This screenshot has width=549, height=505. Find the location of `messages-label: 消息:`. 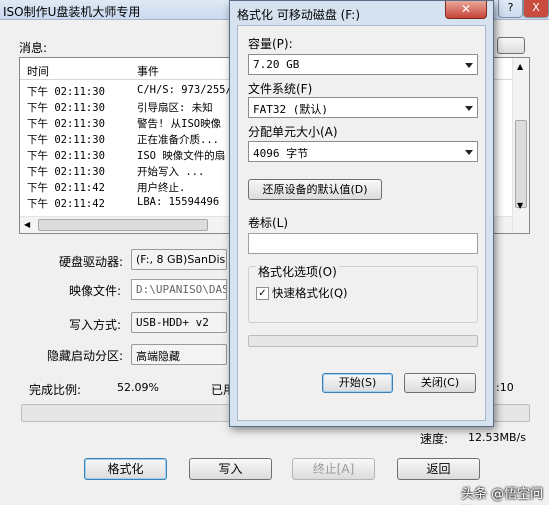

messages-label: 消息: is located at coordinates (33, 48).